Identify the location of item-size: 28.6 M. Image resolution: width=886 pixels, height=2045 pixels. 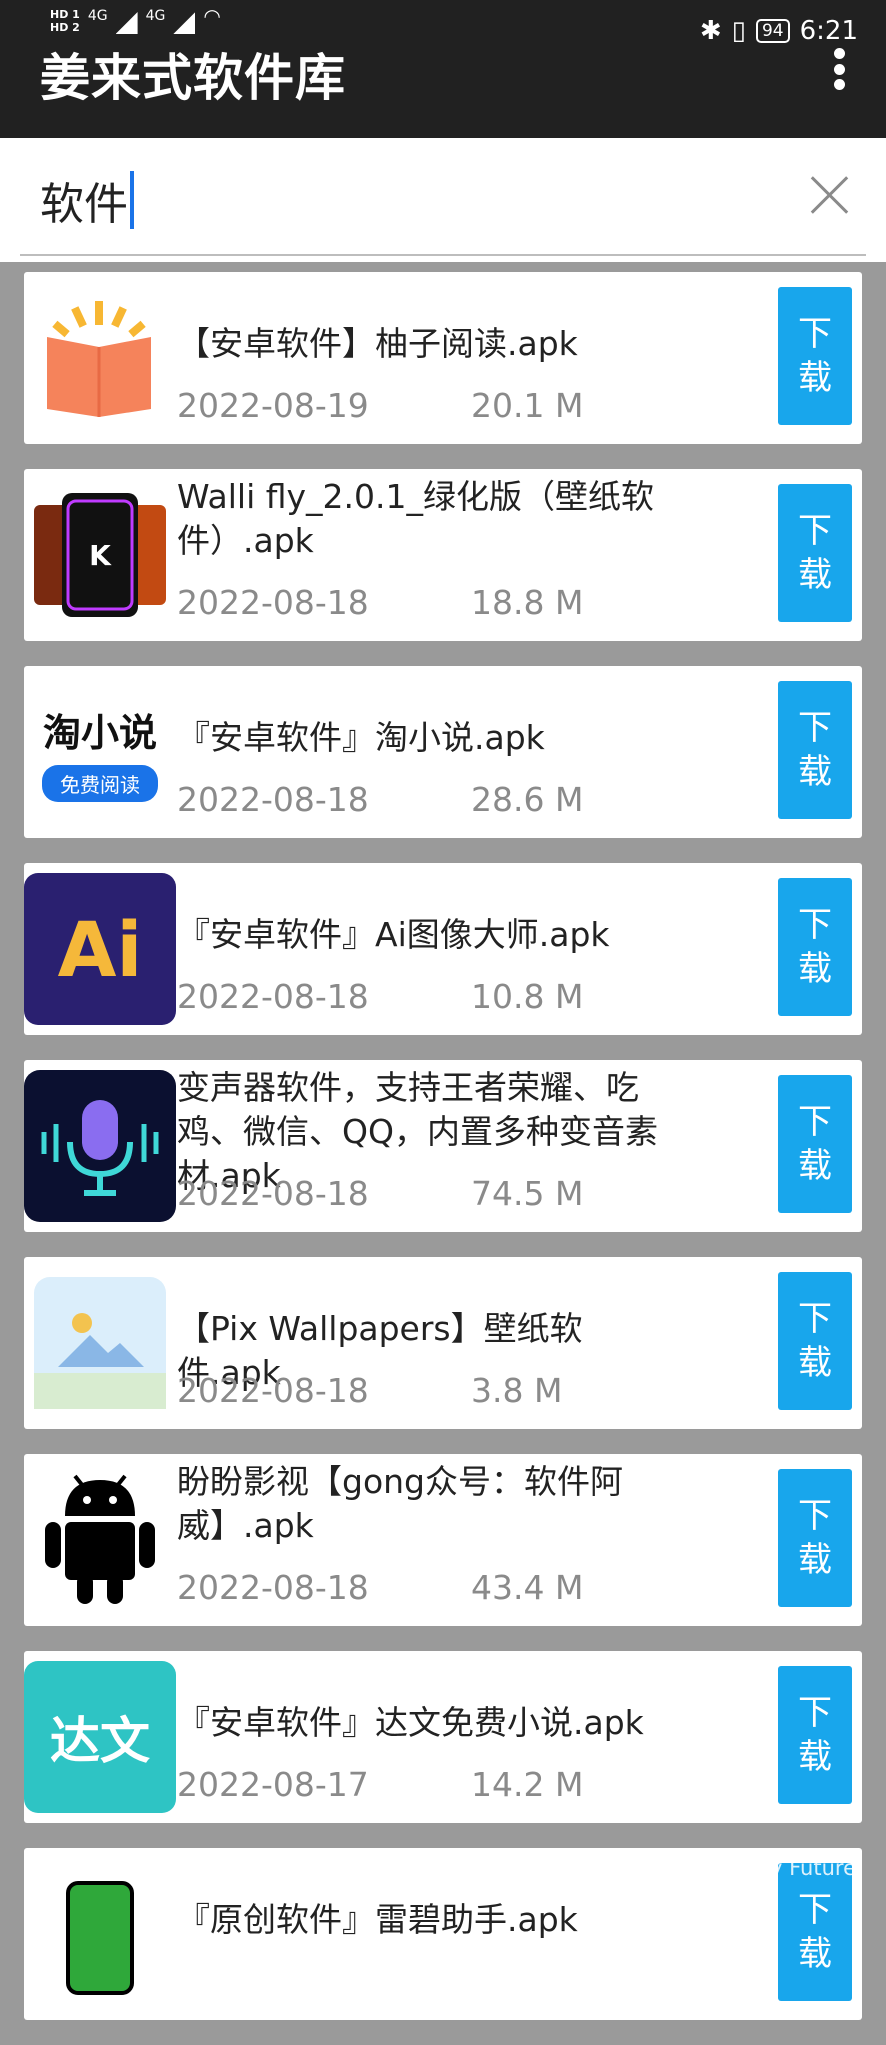
(527, 799).